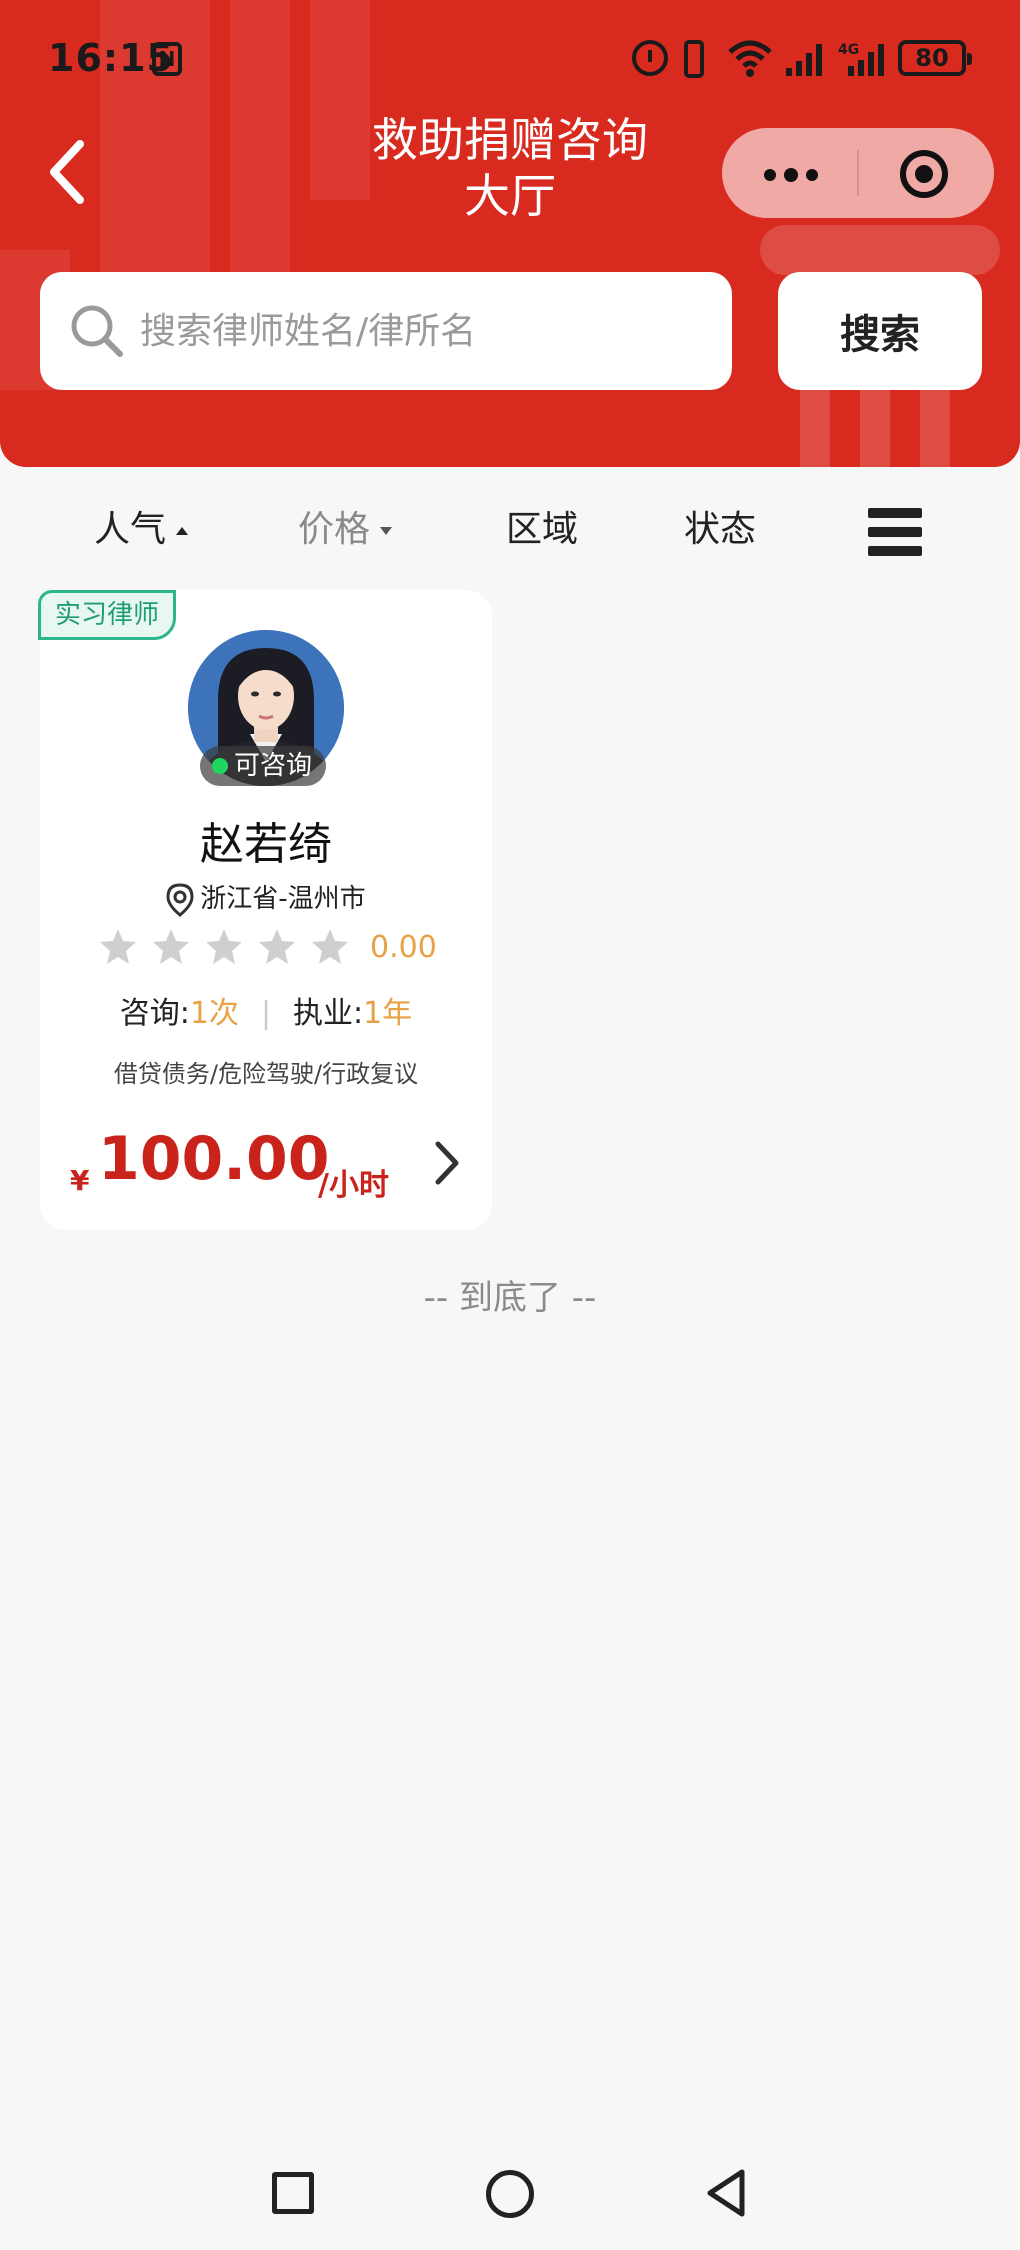 The width and height of the screenshot is (1020, 2250). What do you see at coordinates (353, 1185) in the screenshot?
I see `price-unit: /小时` at bounding box center [353, 1185].